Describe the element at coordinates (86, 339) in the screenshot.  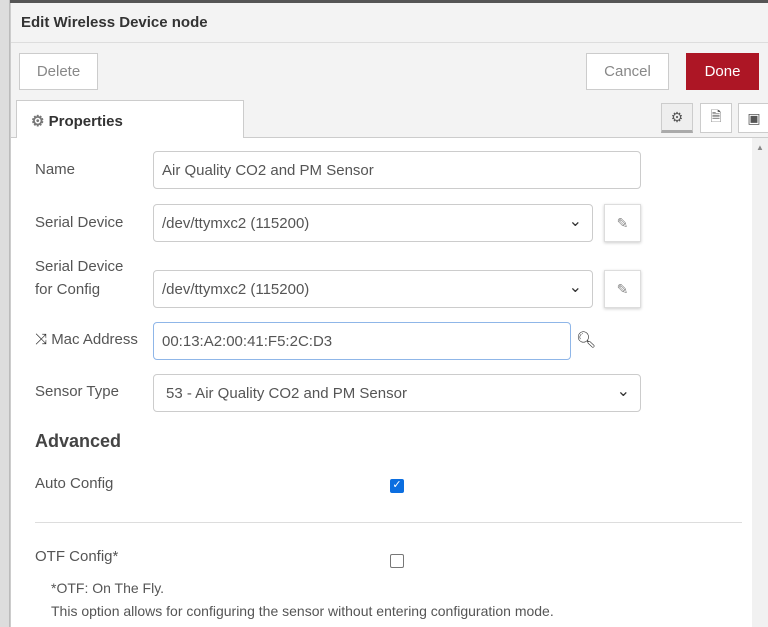
I see `mac-label: ⤨ Mac Address` at that location.